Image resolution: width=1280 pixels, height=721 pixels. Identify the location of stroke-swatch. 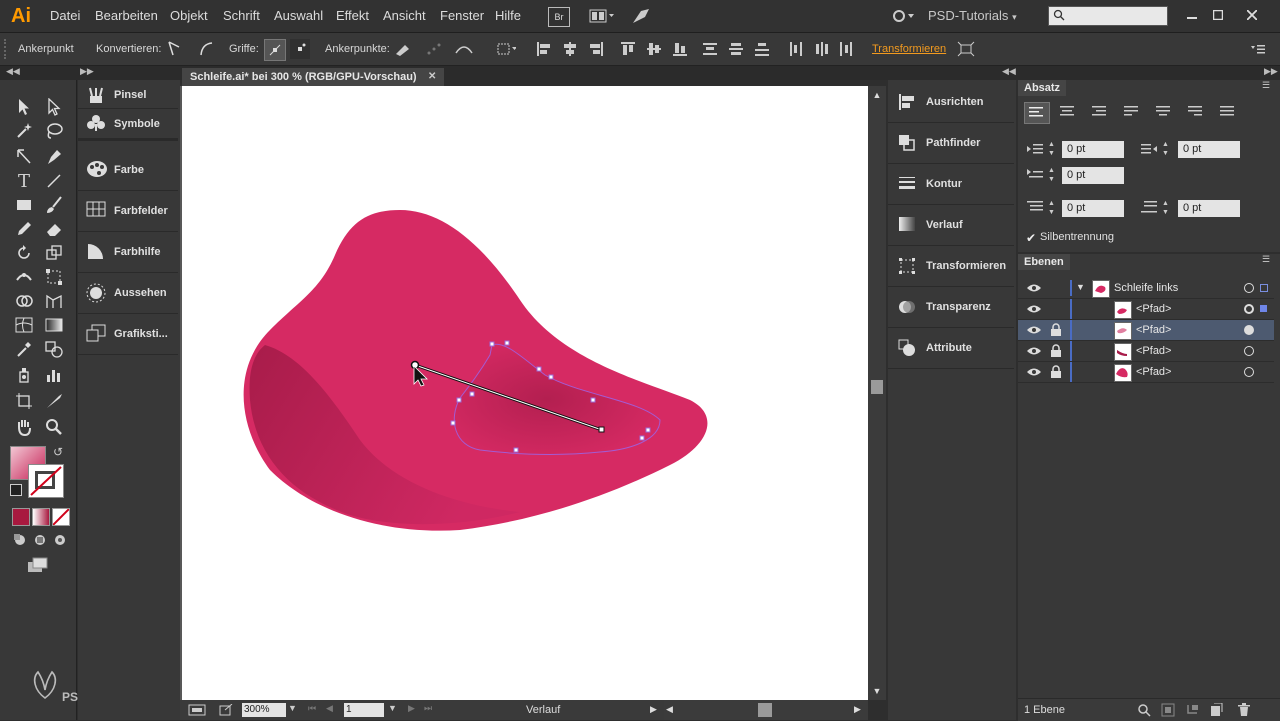
(46, 481).